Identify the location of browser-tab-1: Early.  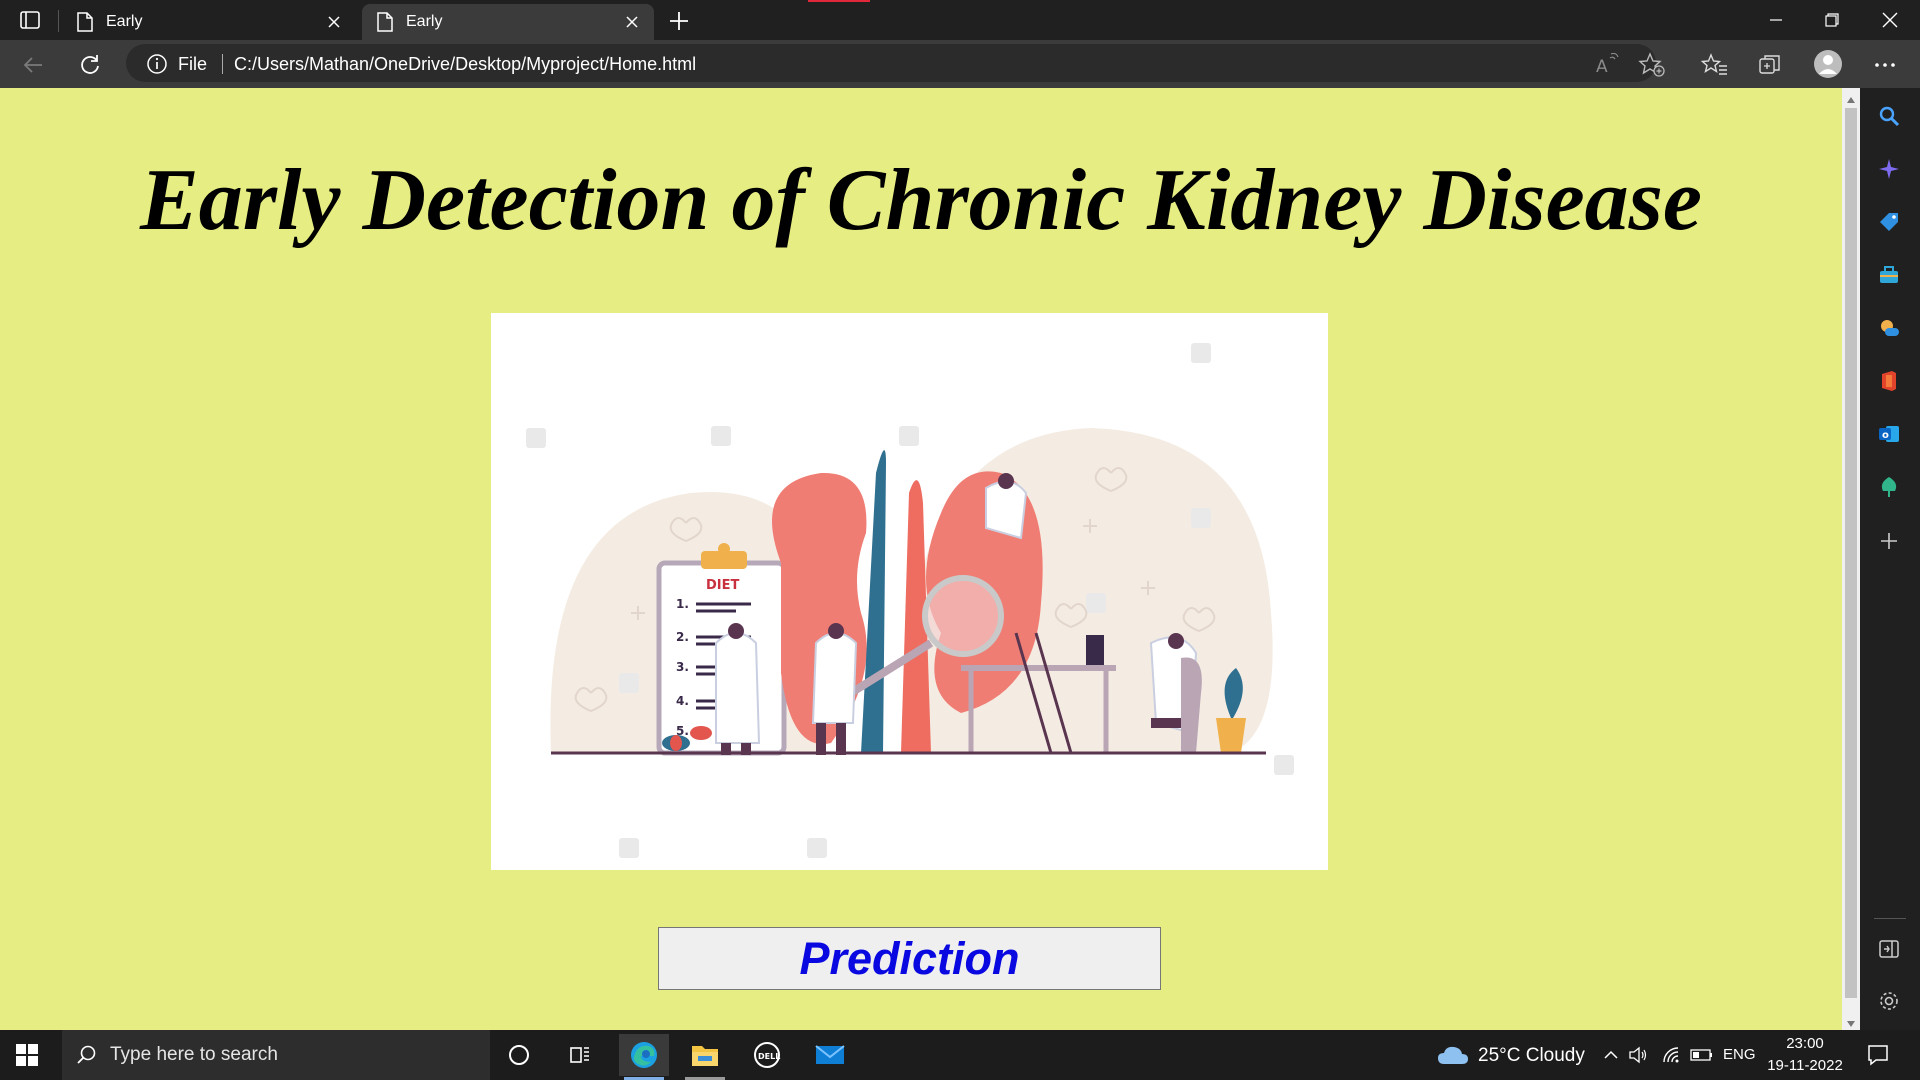
(209, 22).